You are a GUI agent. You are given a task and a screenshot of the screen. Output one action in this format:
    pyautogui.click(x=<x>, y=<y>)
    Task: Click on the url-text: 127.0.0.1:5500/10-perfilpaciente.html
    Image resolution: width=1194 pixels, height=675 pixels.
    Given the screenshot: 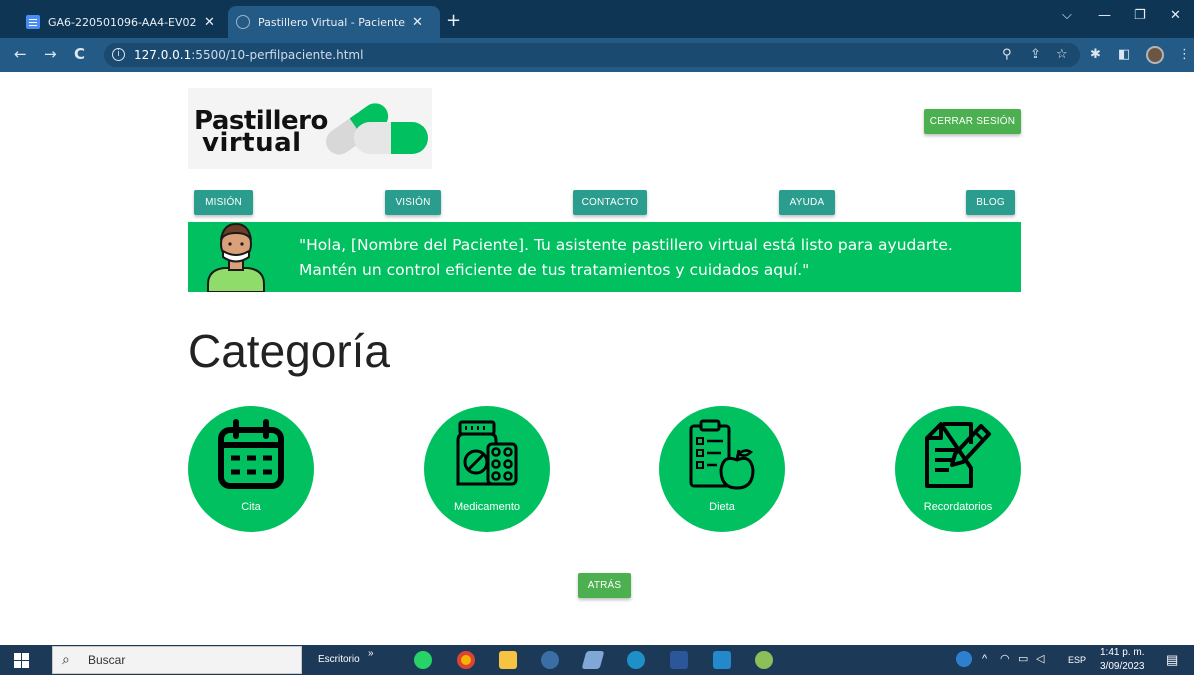 What is the action you would take?
    pyautogui.click(x=249, y=55)
    